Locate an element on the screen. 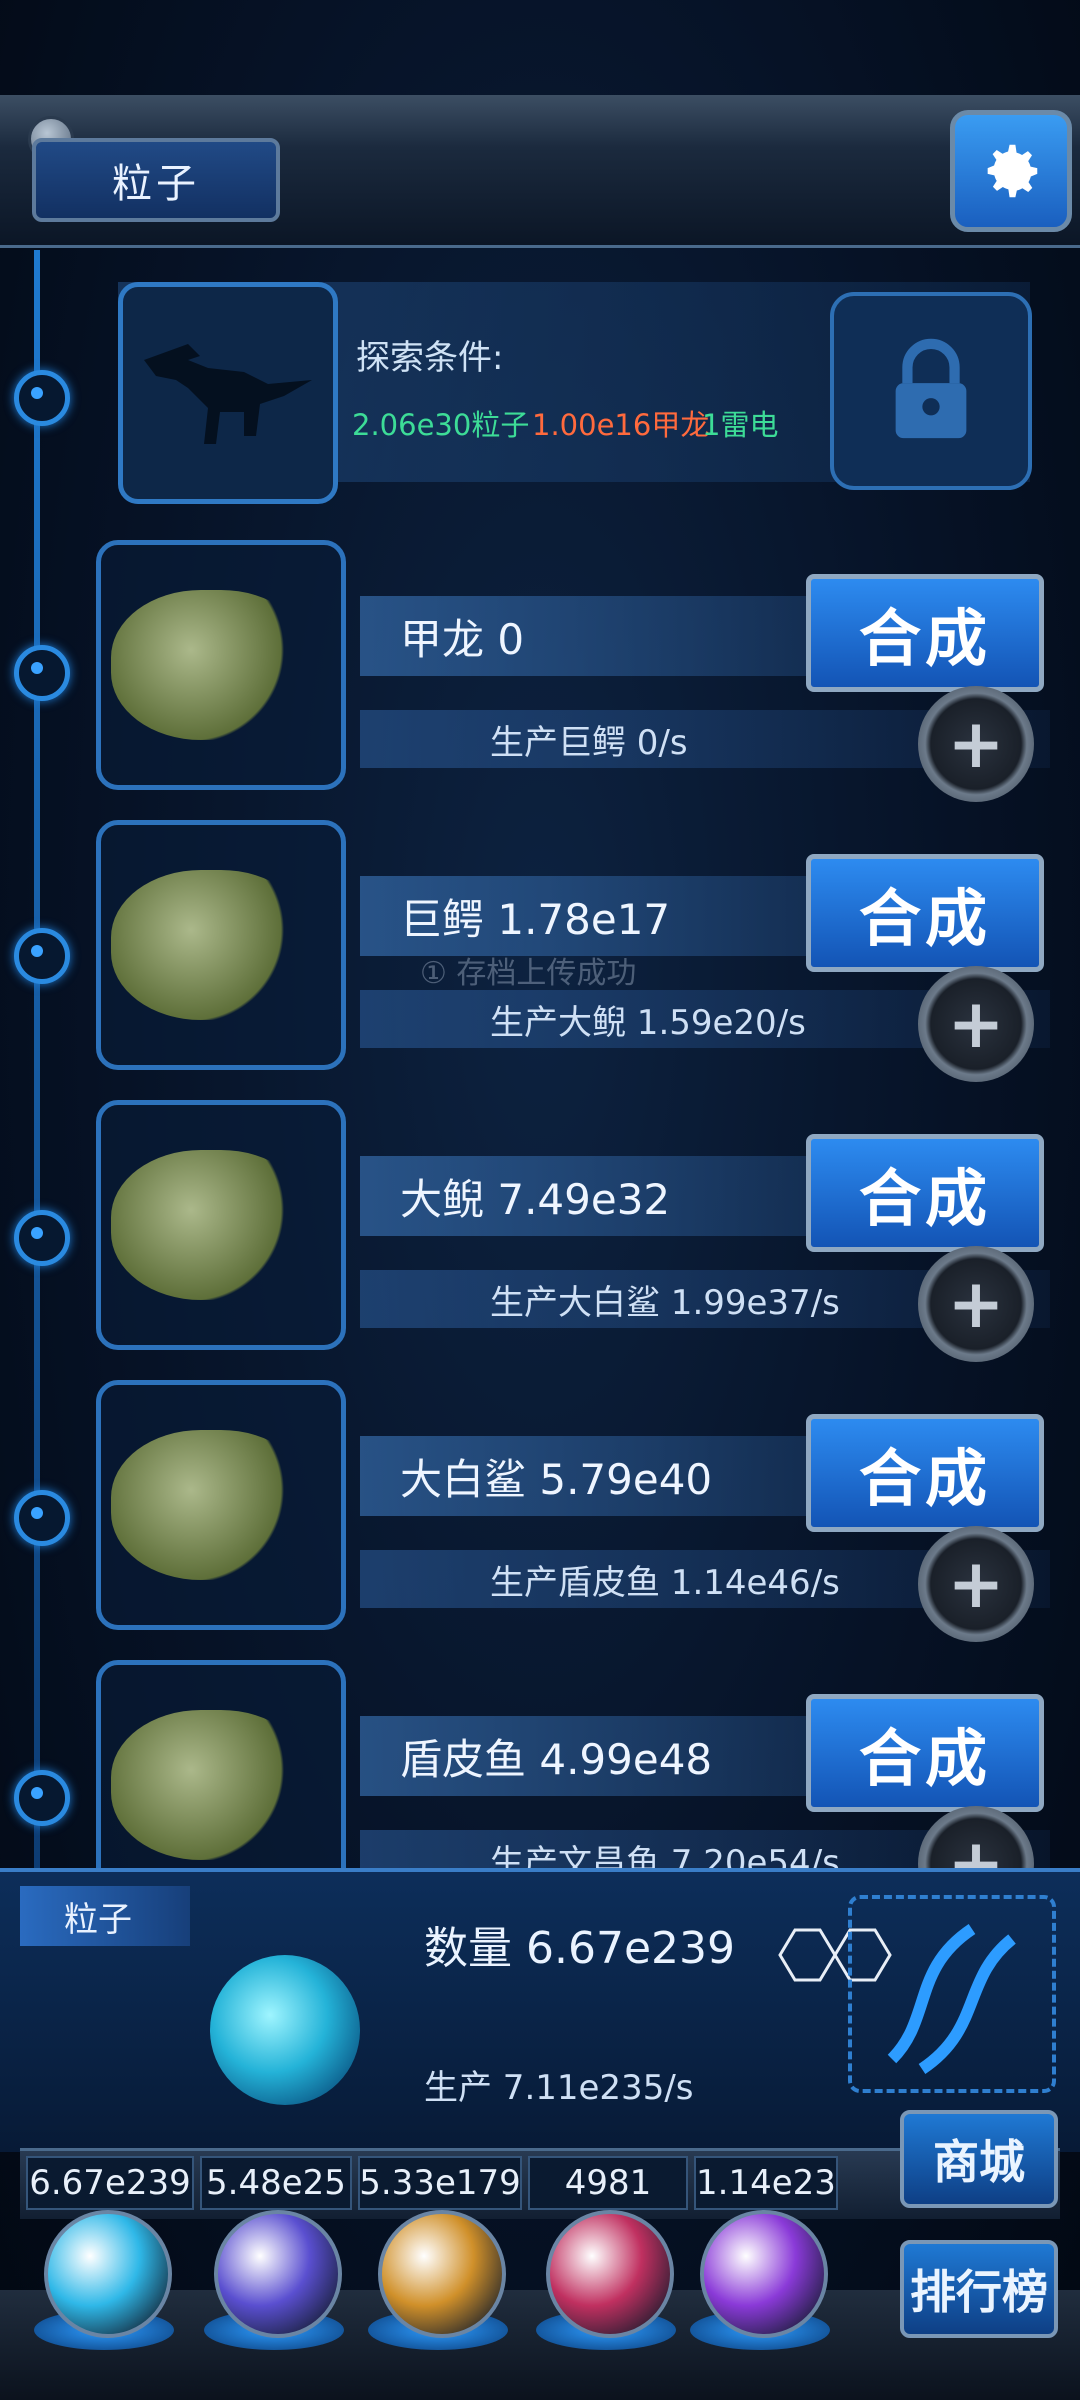 The width and height of the screenshot is (1080, 2400). dinosaur-silhouette-icon is located at coordinates (228, 394).